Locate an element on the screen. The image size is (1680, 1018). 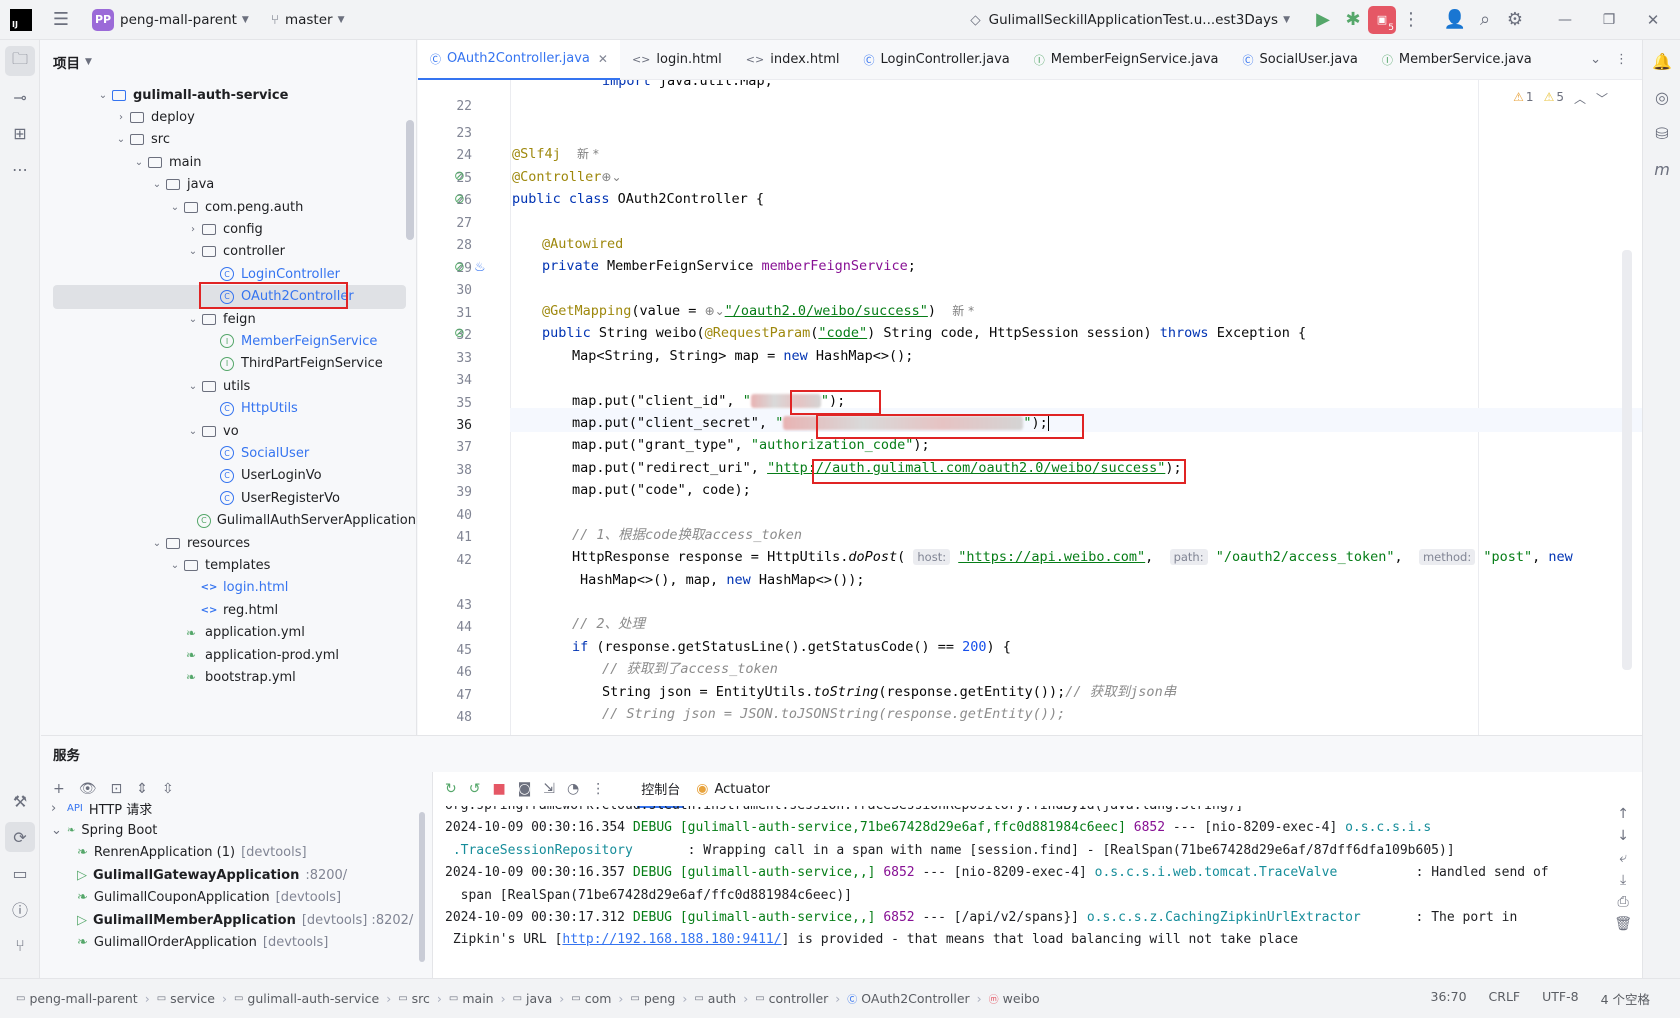
tree-item: › deploy is located at coordinates (228, 117).